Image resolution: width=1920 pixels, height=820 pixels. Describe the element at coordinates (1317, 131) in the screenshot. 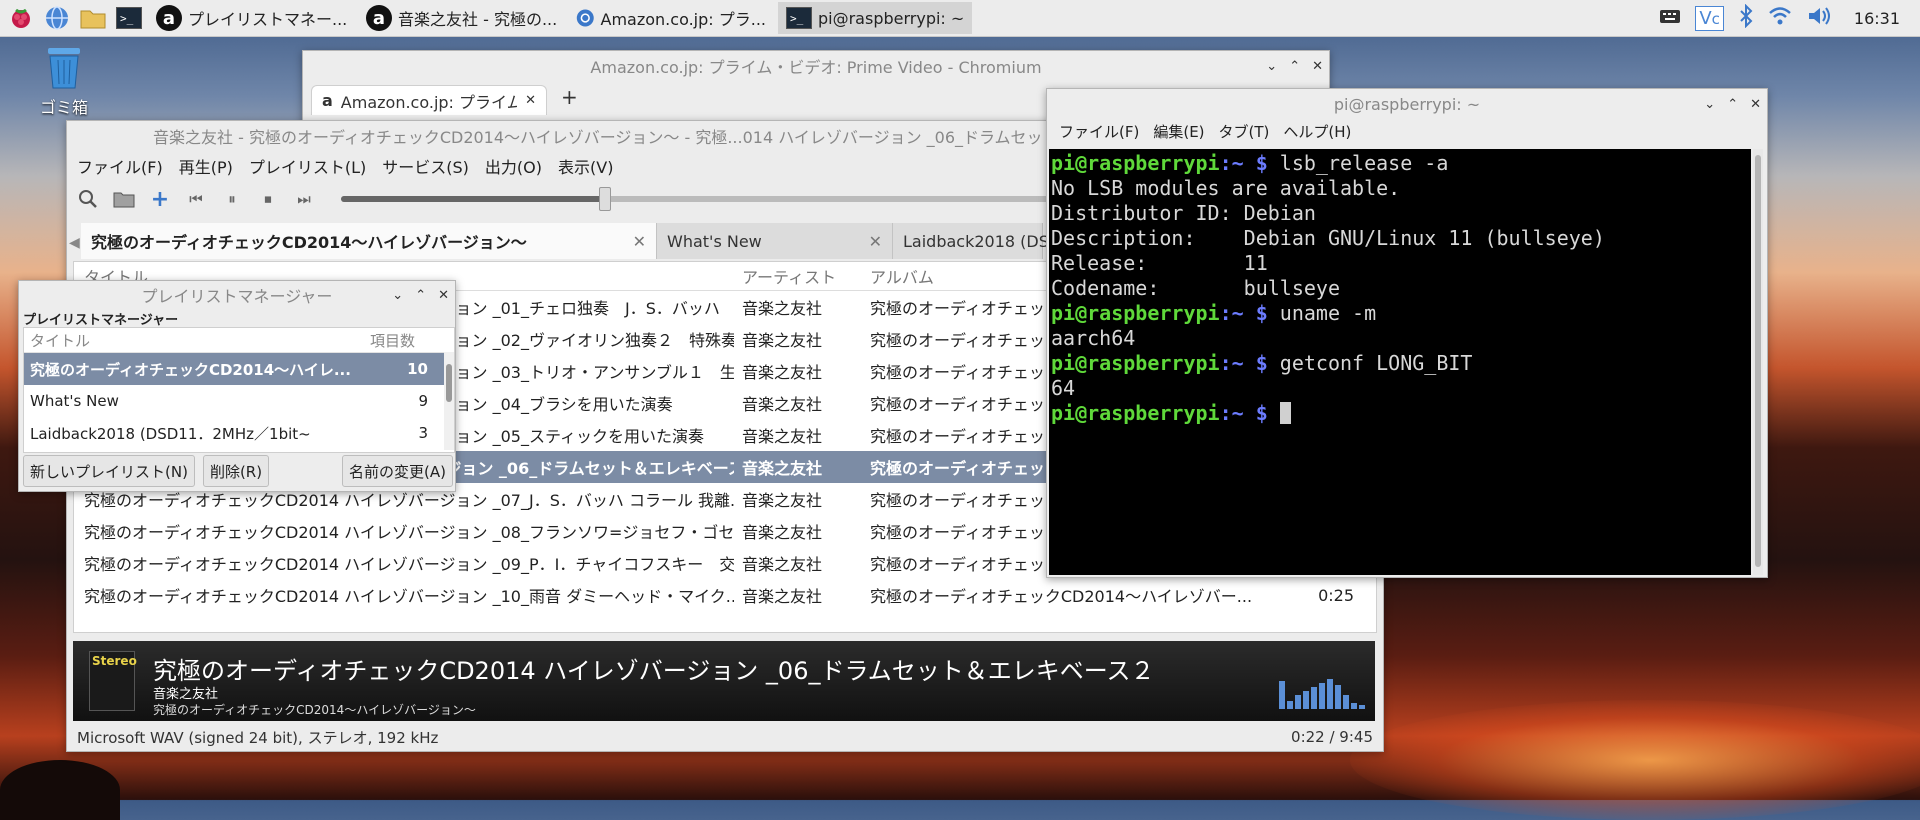

I see `menu-help: ヘルプ(H)` at that location.